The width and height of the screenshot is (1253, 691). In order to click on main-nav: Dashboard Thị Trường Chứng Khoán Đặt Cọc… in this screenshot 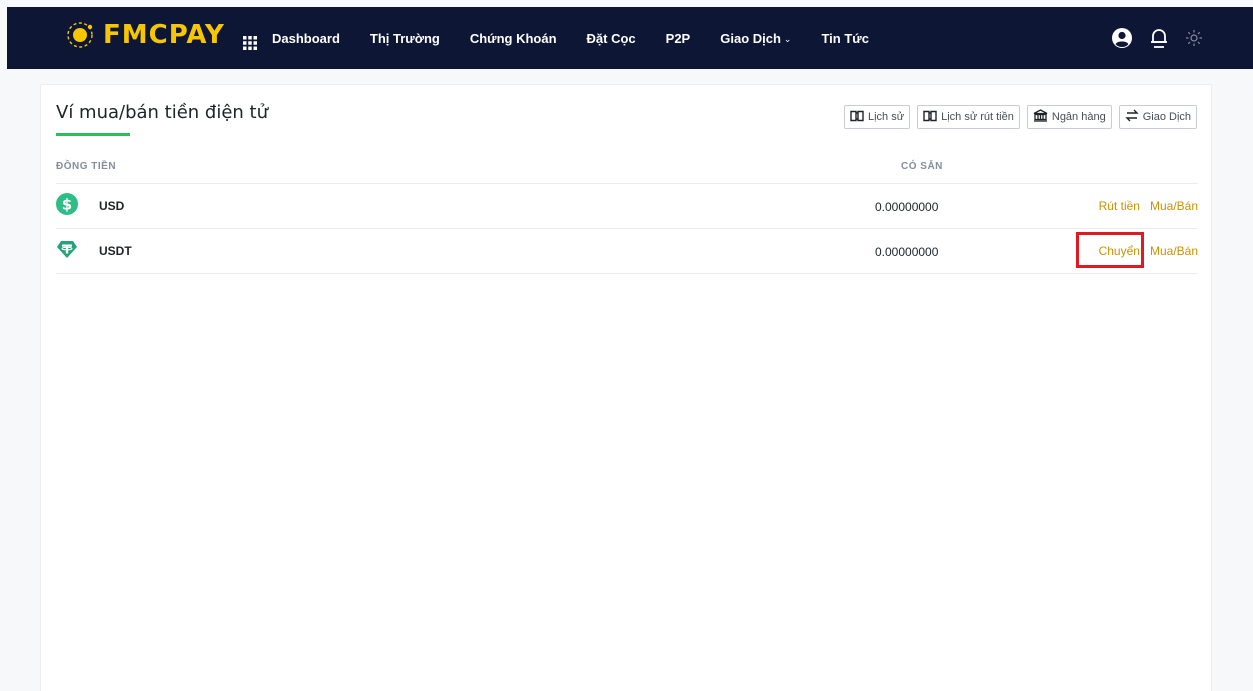, I will do `click(570, 38)`.